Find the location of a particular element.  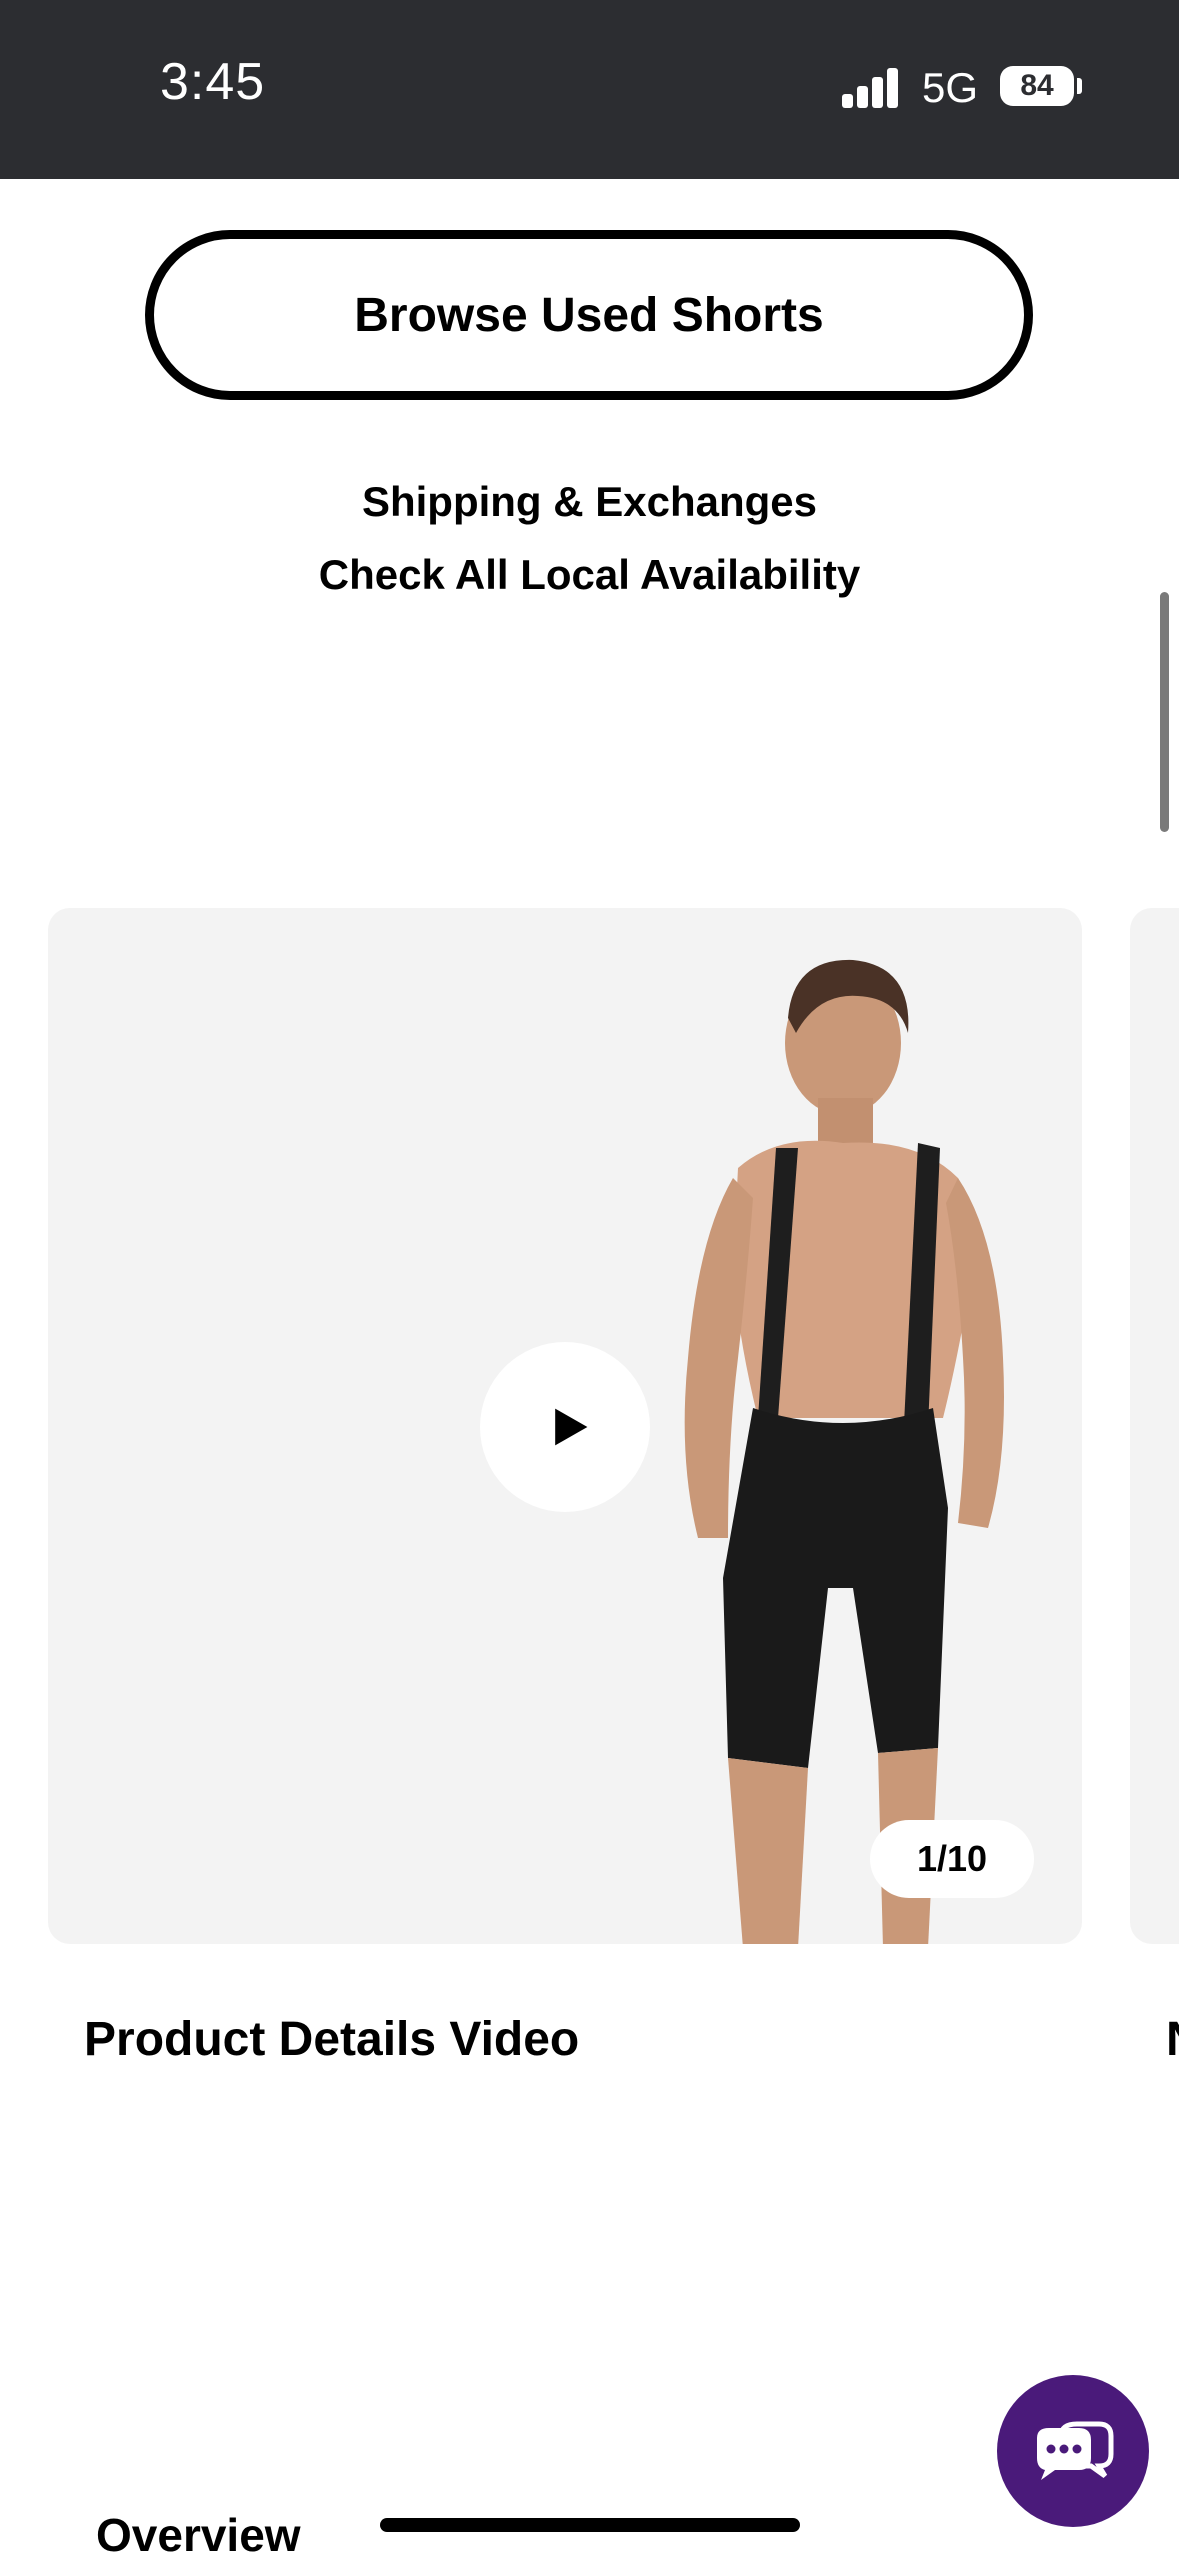

status-bar: 3:45 5G 84 is located at coordinates (589, 89).